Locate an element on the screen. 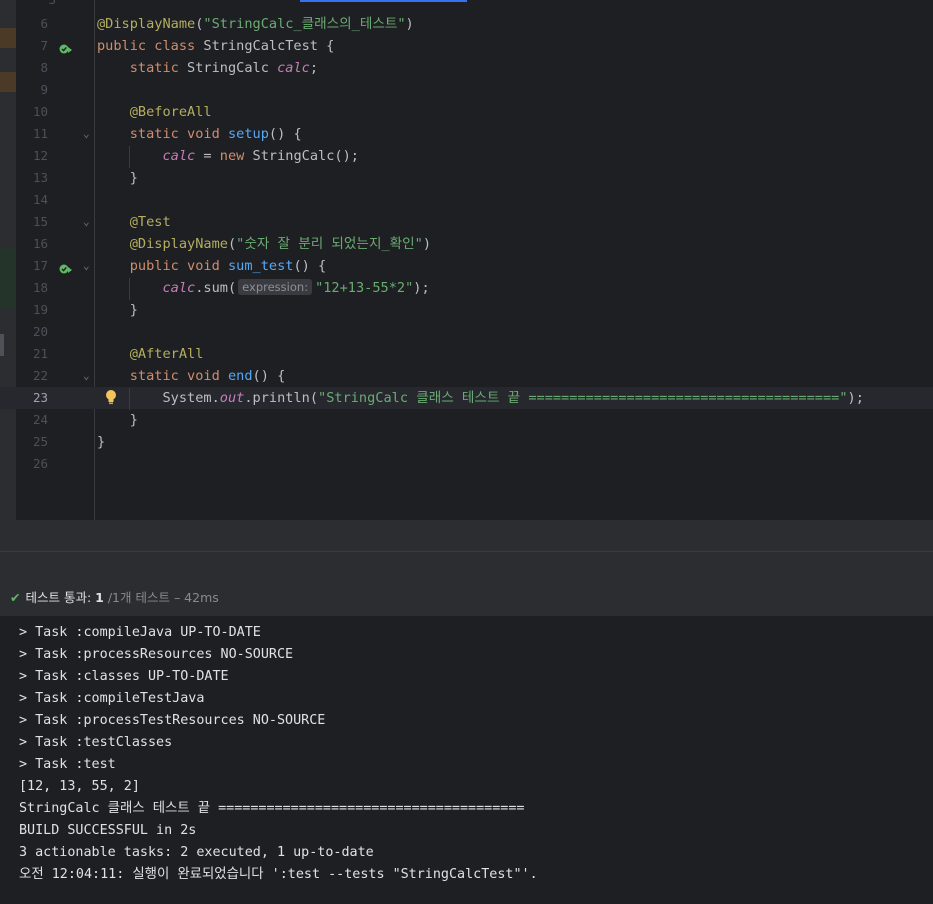 The image size is (933, 904). line-number: 11 is located at coordinates (40, 133).